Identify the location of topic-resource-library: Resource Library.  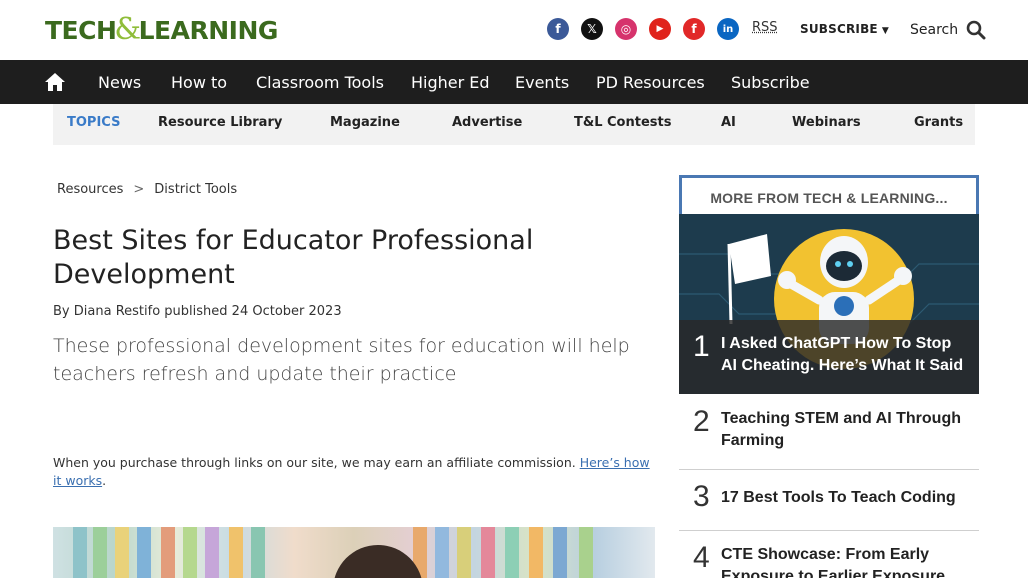
(220, 122).